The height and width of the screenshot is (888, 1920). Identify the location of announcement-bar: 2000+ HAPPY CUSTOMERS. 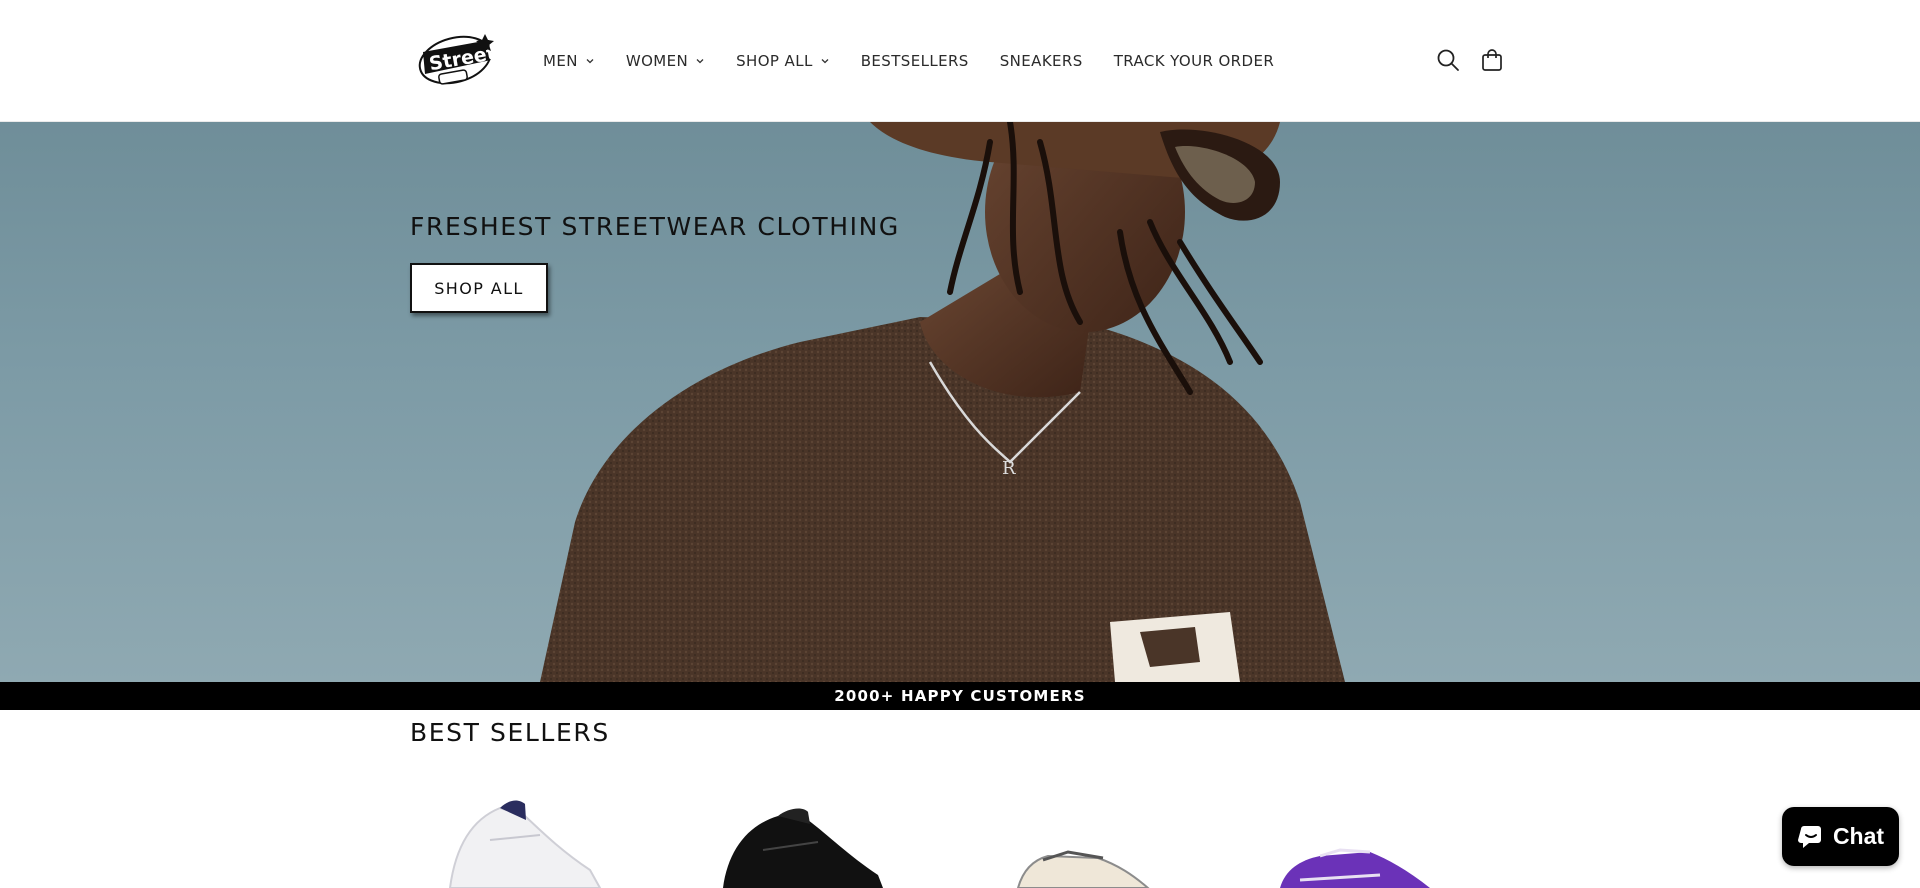
(960, 696).